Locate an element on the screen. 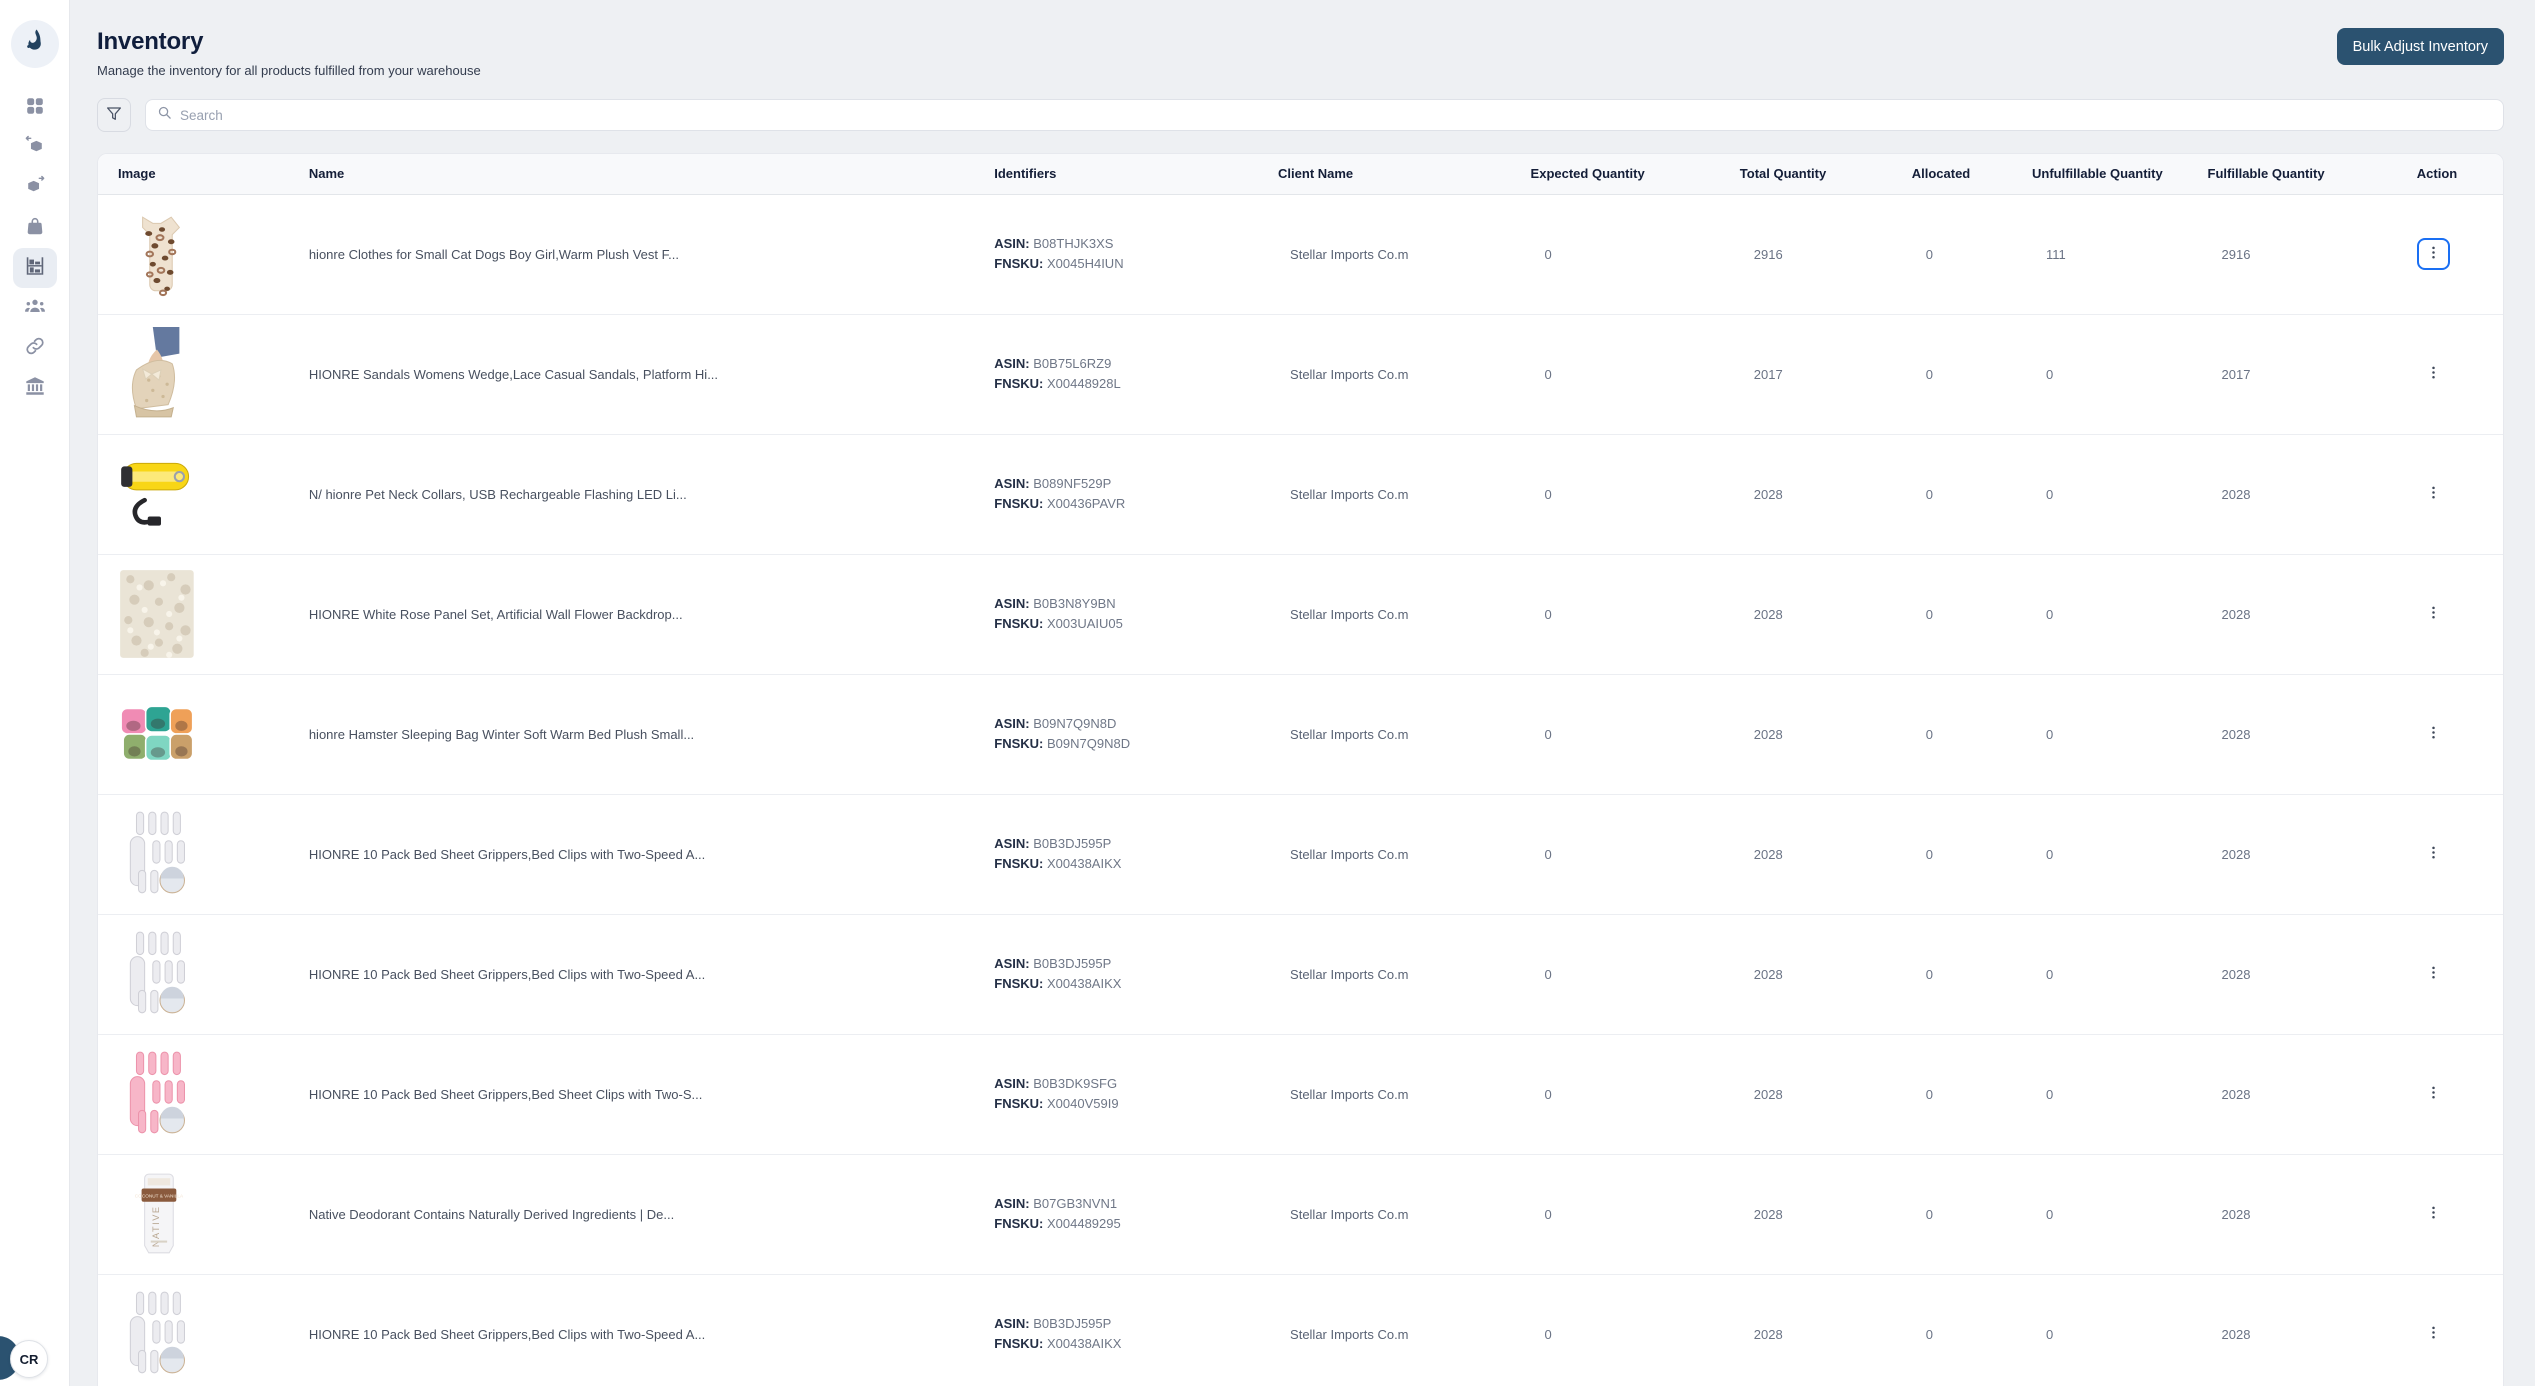  sidebar-item-integrations is located at coordinates (35, 348).